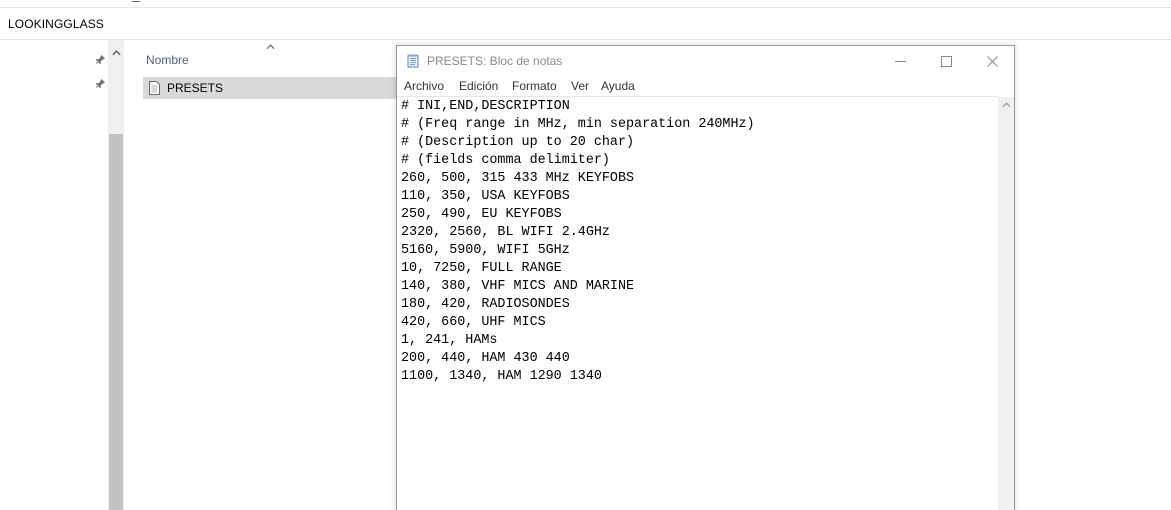 The image size is (1171, 510). What do you see at coordinates (501, 376) in the screenshot?
I see `text-line: 1100, 1340, HAM 1290 1340` at bounding box center [501, 376].